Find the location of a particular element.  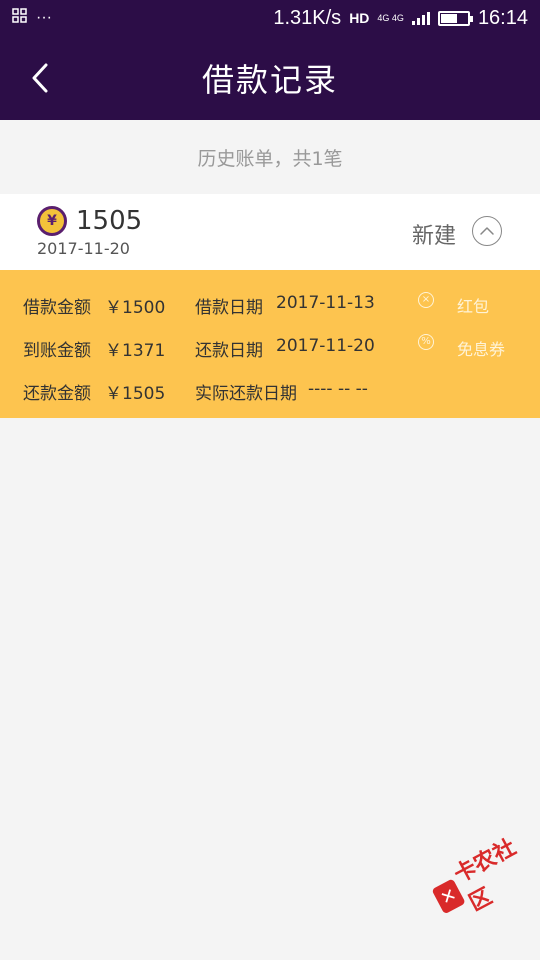

nav-bar: 借款记录 is located at coordinates (270, 78).